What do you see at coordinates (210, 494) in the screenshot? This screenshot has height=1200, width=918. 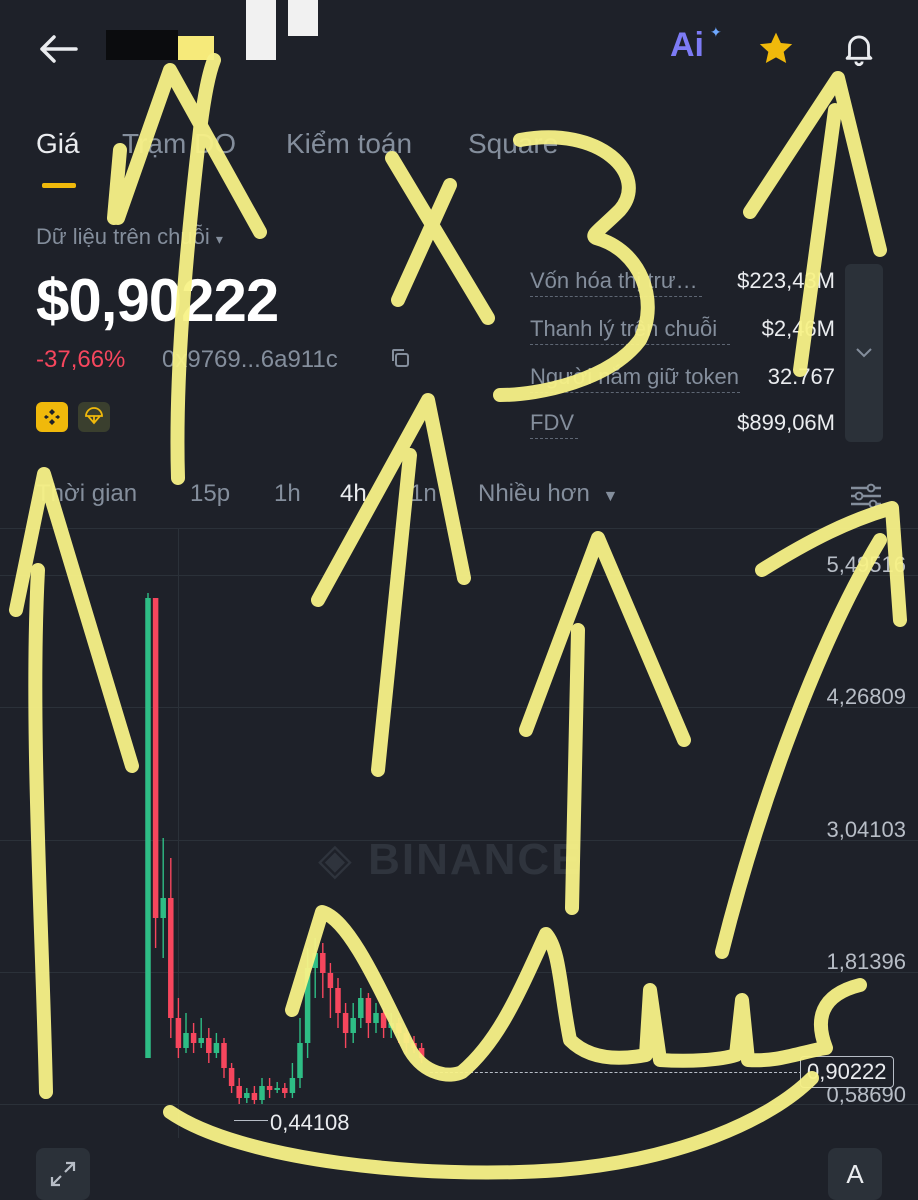 I see `timeframe-15p: 15p` at bounding box center [210, 494].